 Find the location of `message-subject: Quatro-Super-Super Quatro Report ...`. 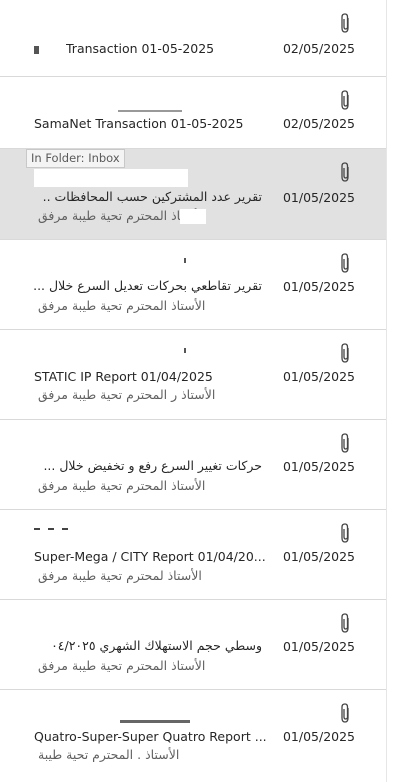

message-subject: Quatro-Super-Super Quatro Report ... is located at coordinates (150, 736).